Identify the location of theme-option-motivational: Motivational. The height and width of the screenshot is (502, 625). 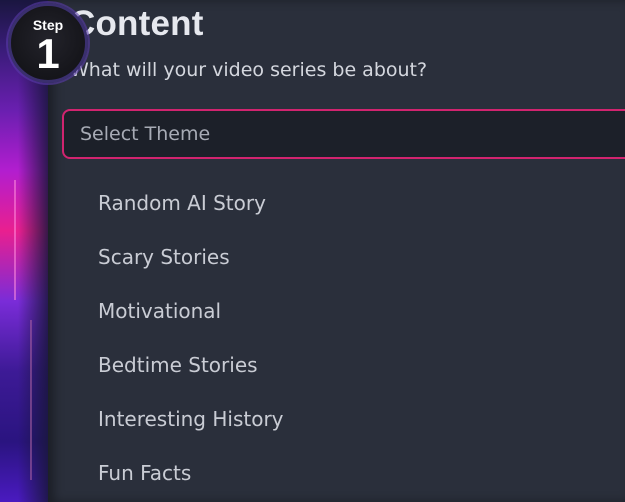
(336, 311).